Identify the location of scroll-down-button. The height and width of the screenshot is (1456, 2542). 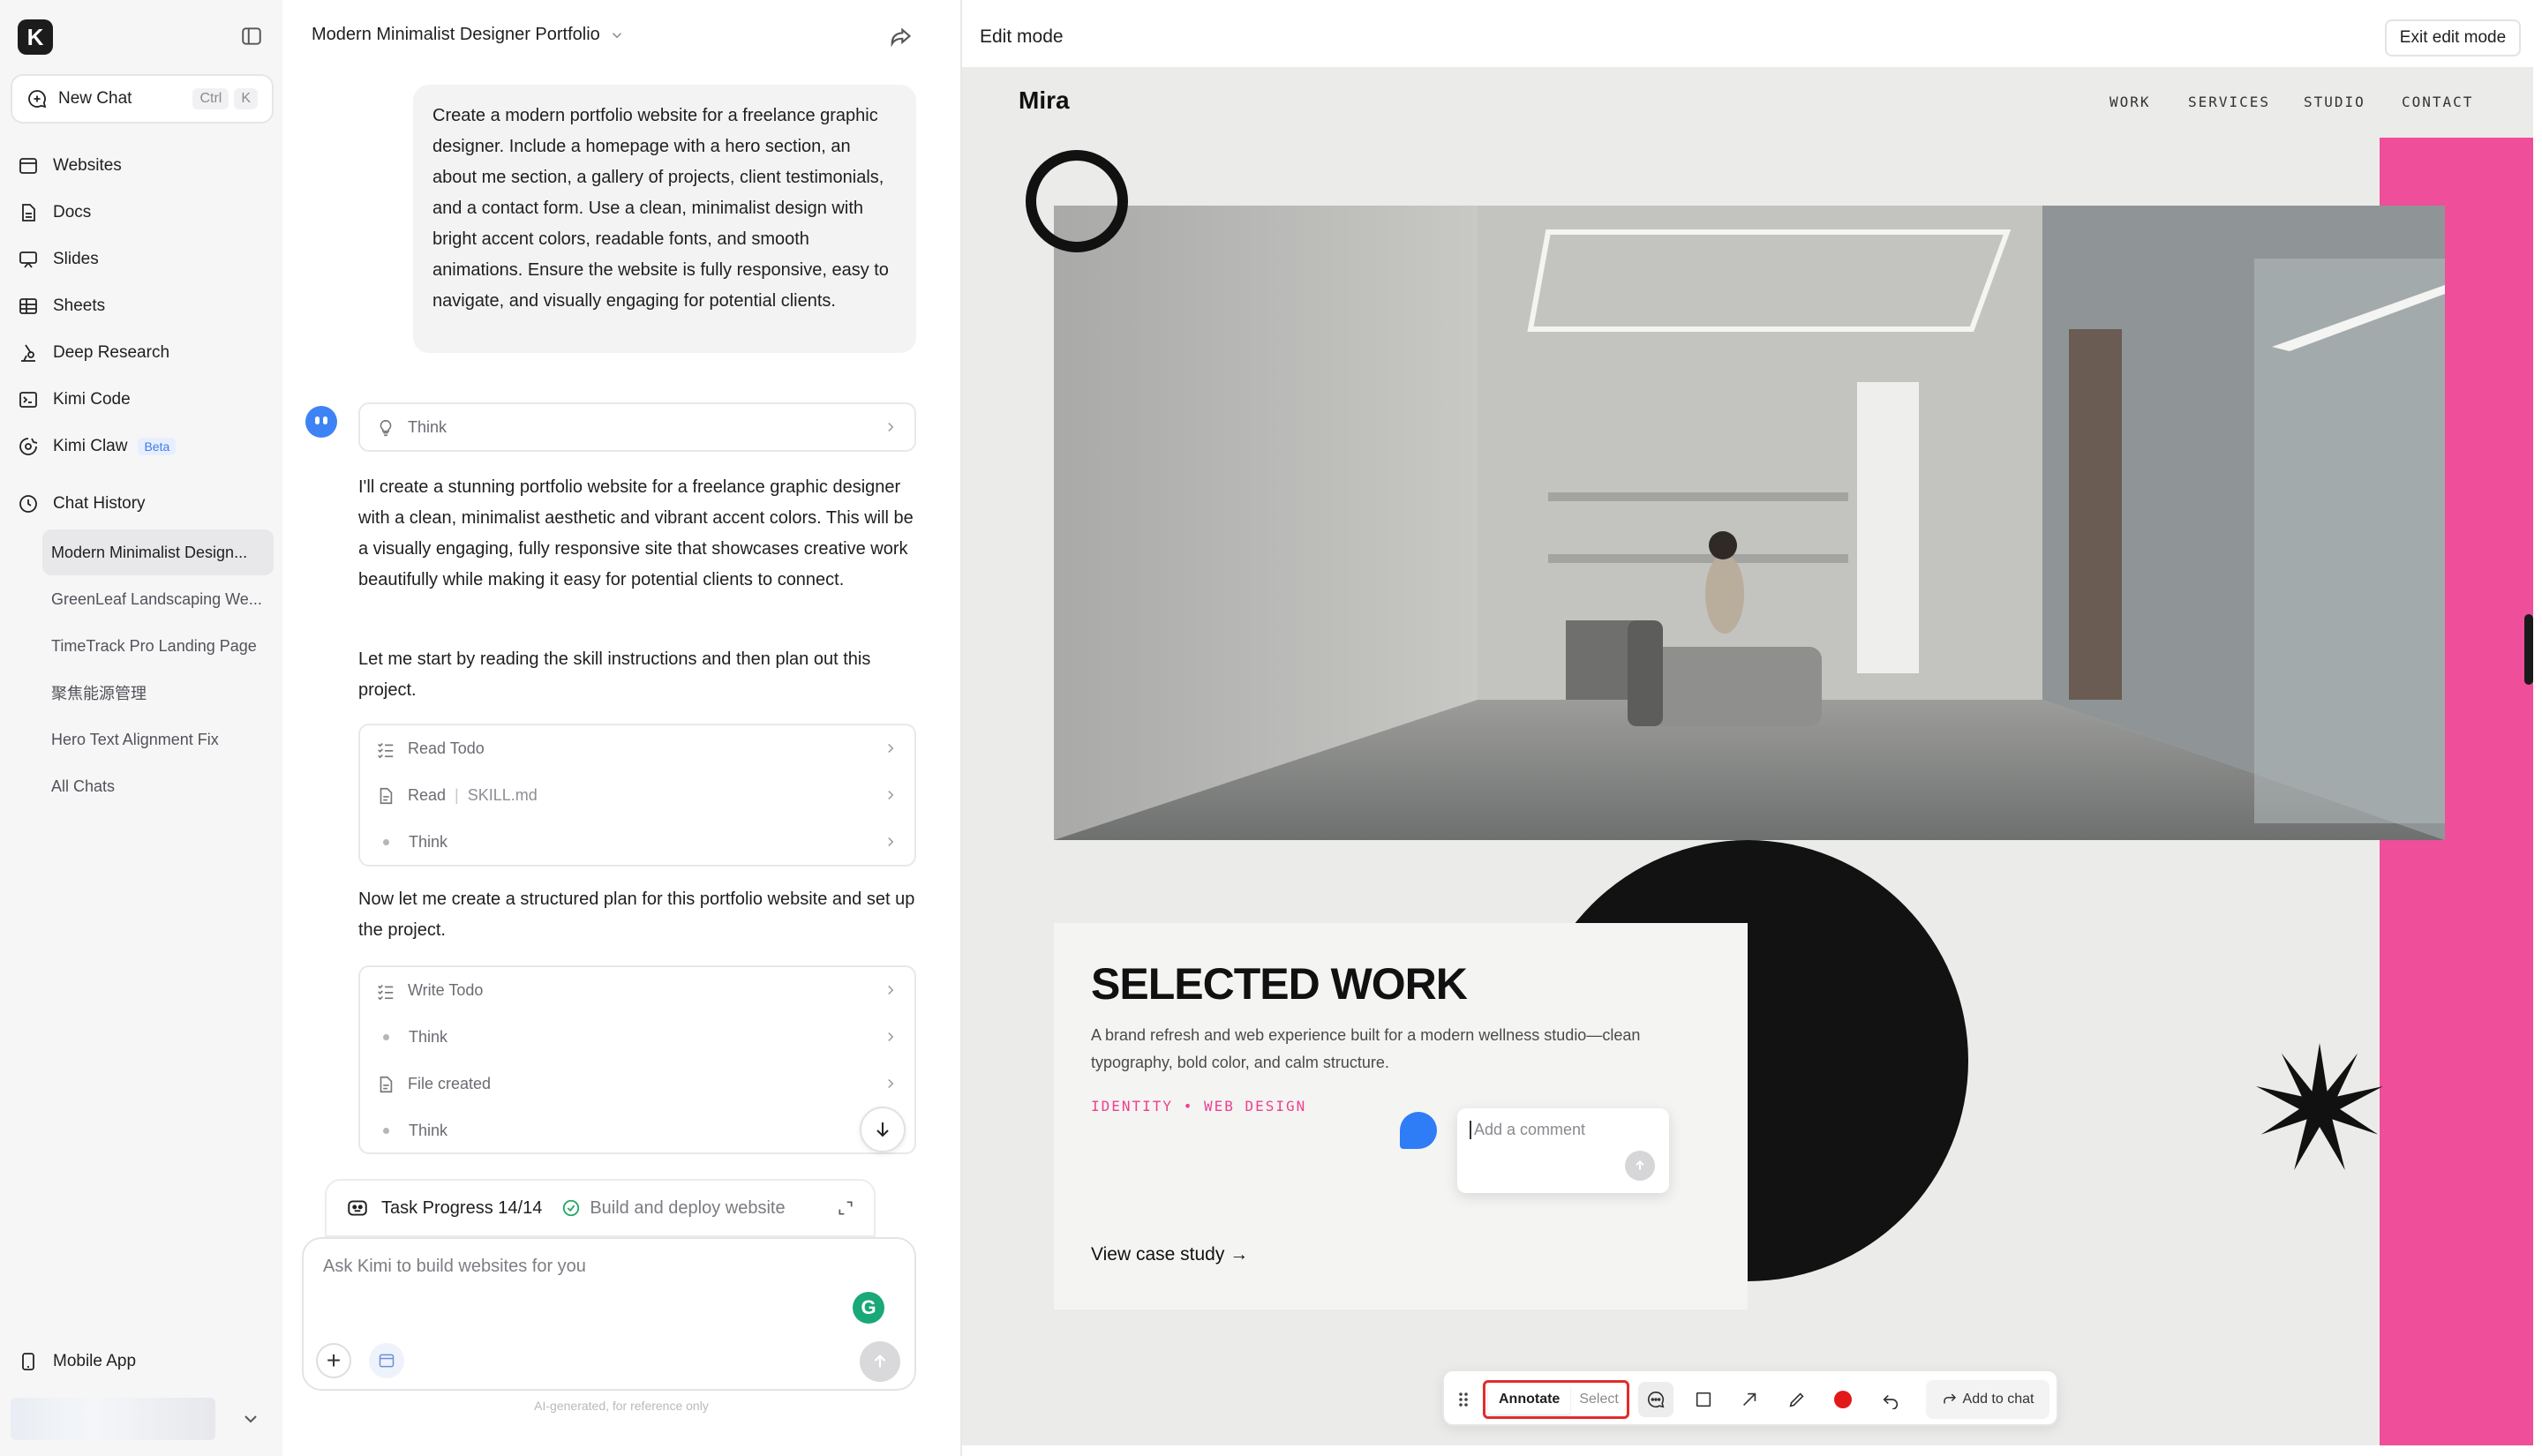
(883, 1129).